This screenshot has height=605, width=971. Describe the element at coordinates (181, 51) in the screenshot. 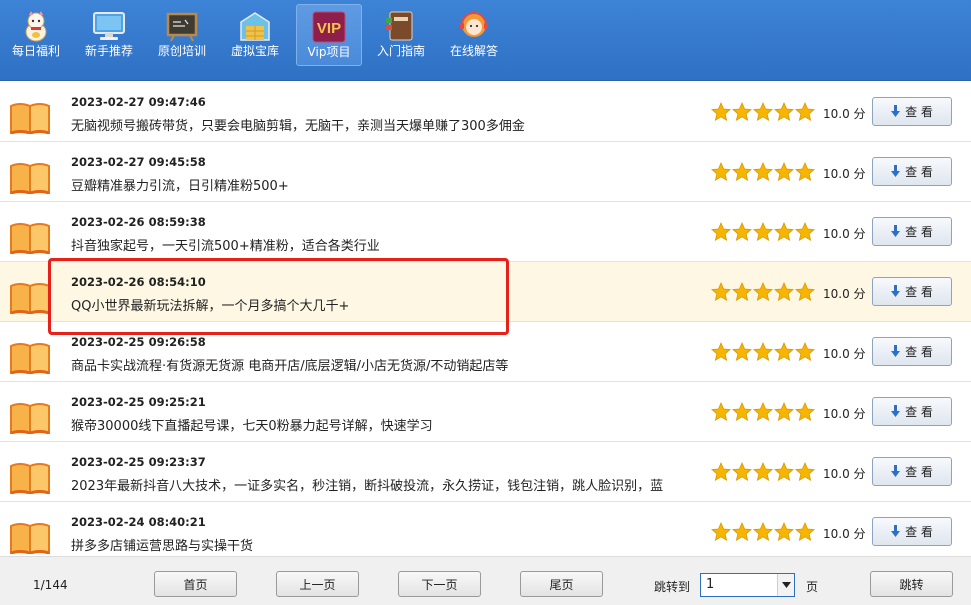

I see `nav-label: 原创培训` at that location.